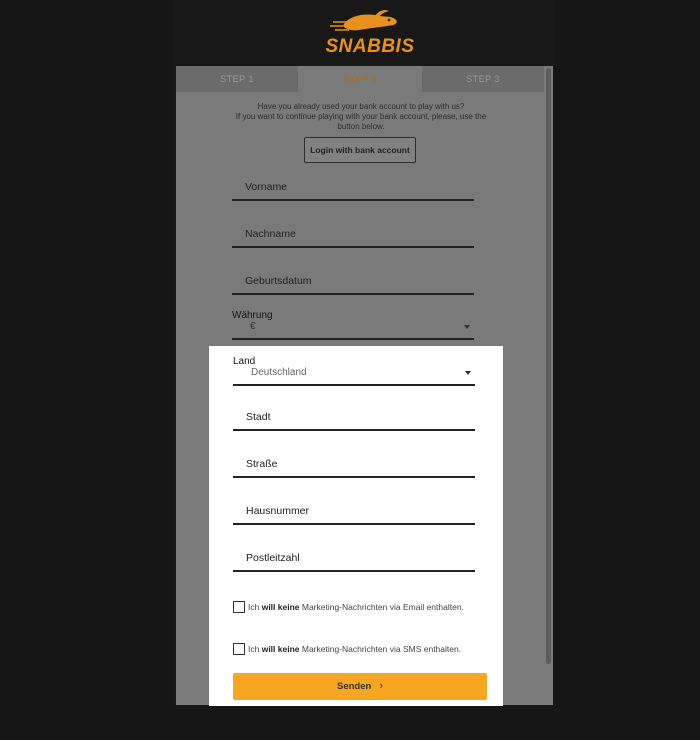 The height and width of the screenshot is (740, 700). I want to click on country-select: Land Deutschland, so click(354, 371).